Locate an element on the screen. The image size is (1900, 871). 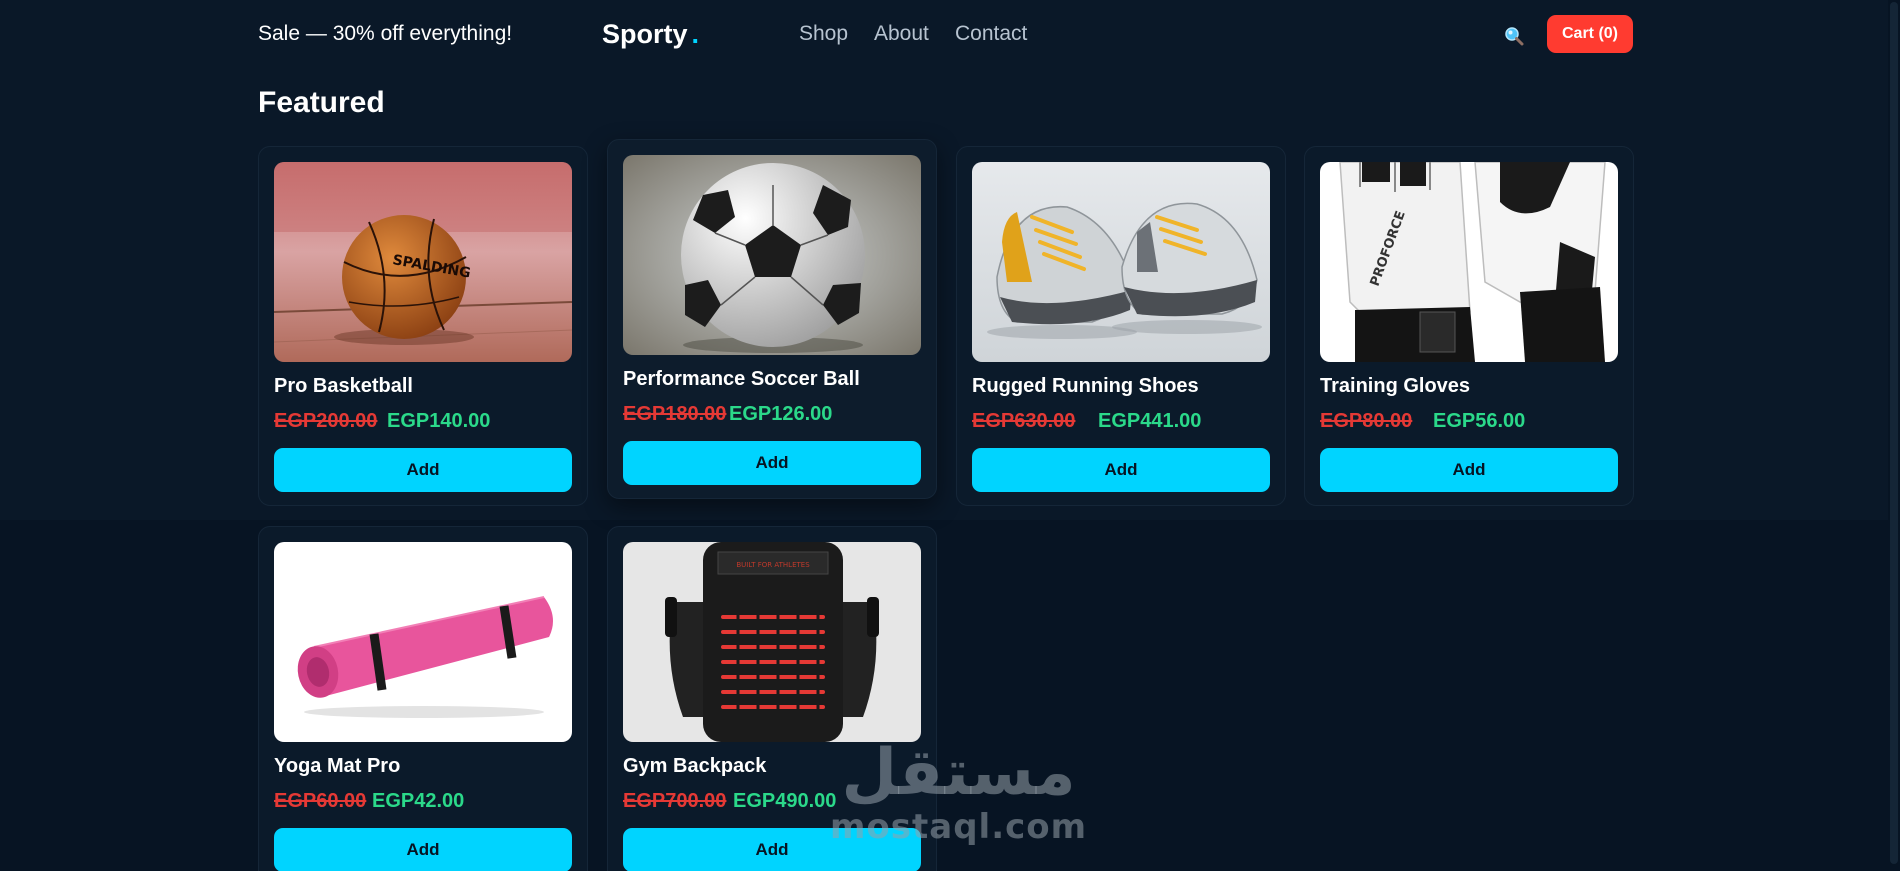
product-new-price: EGP126.00 is located at coordinates (781, 414).